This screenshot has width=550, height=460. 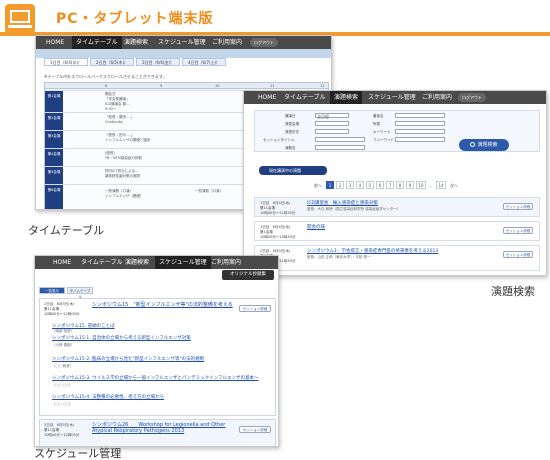 What do you see at coordinates (80, 293) in the screenshot?
I see `tab-timetable: タイムテーブル` at bounding box center [80, 293].